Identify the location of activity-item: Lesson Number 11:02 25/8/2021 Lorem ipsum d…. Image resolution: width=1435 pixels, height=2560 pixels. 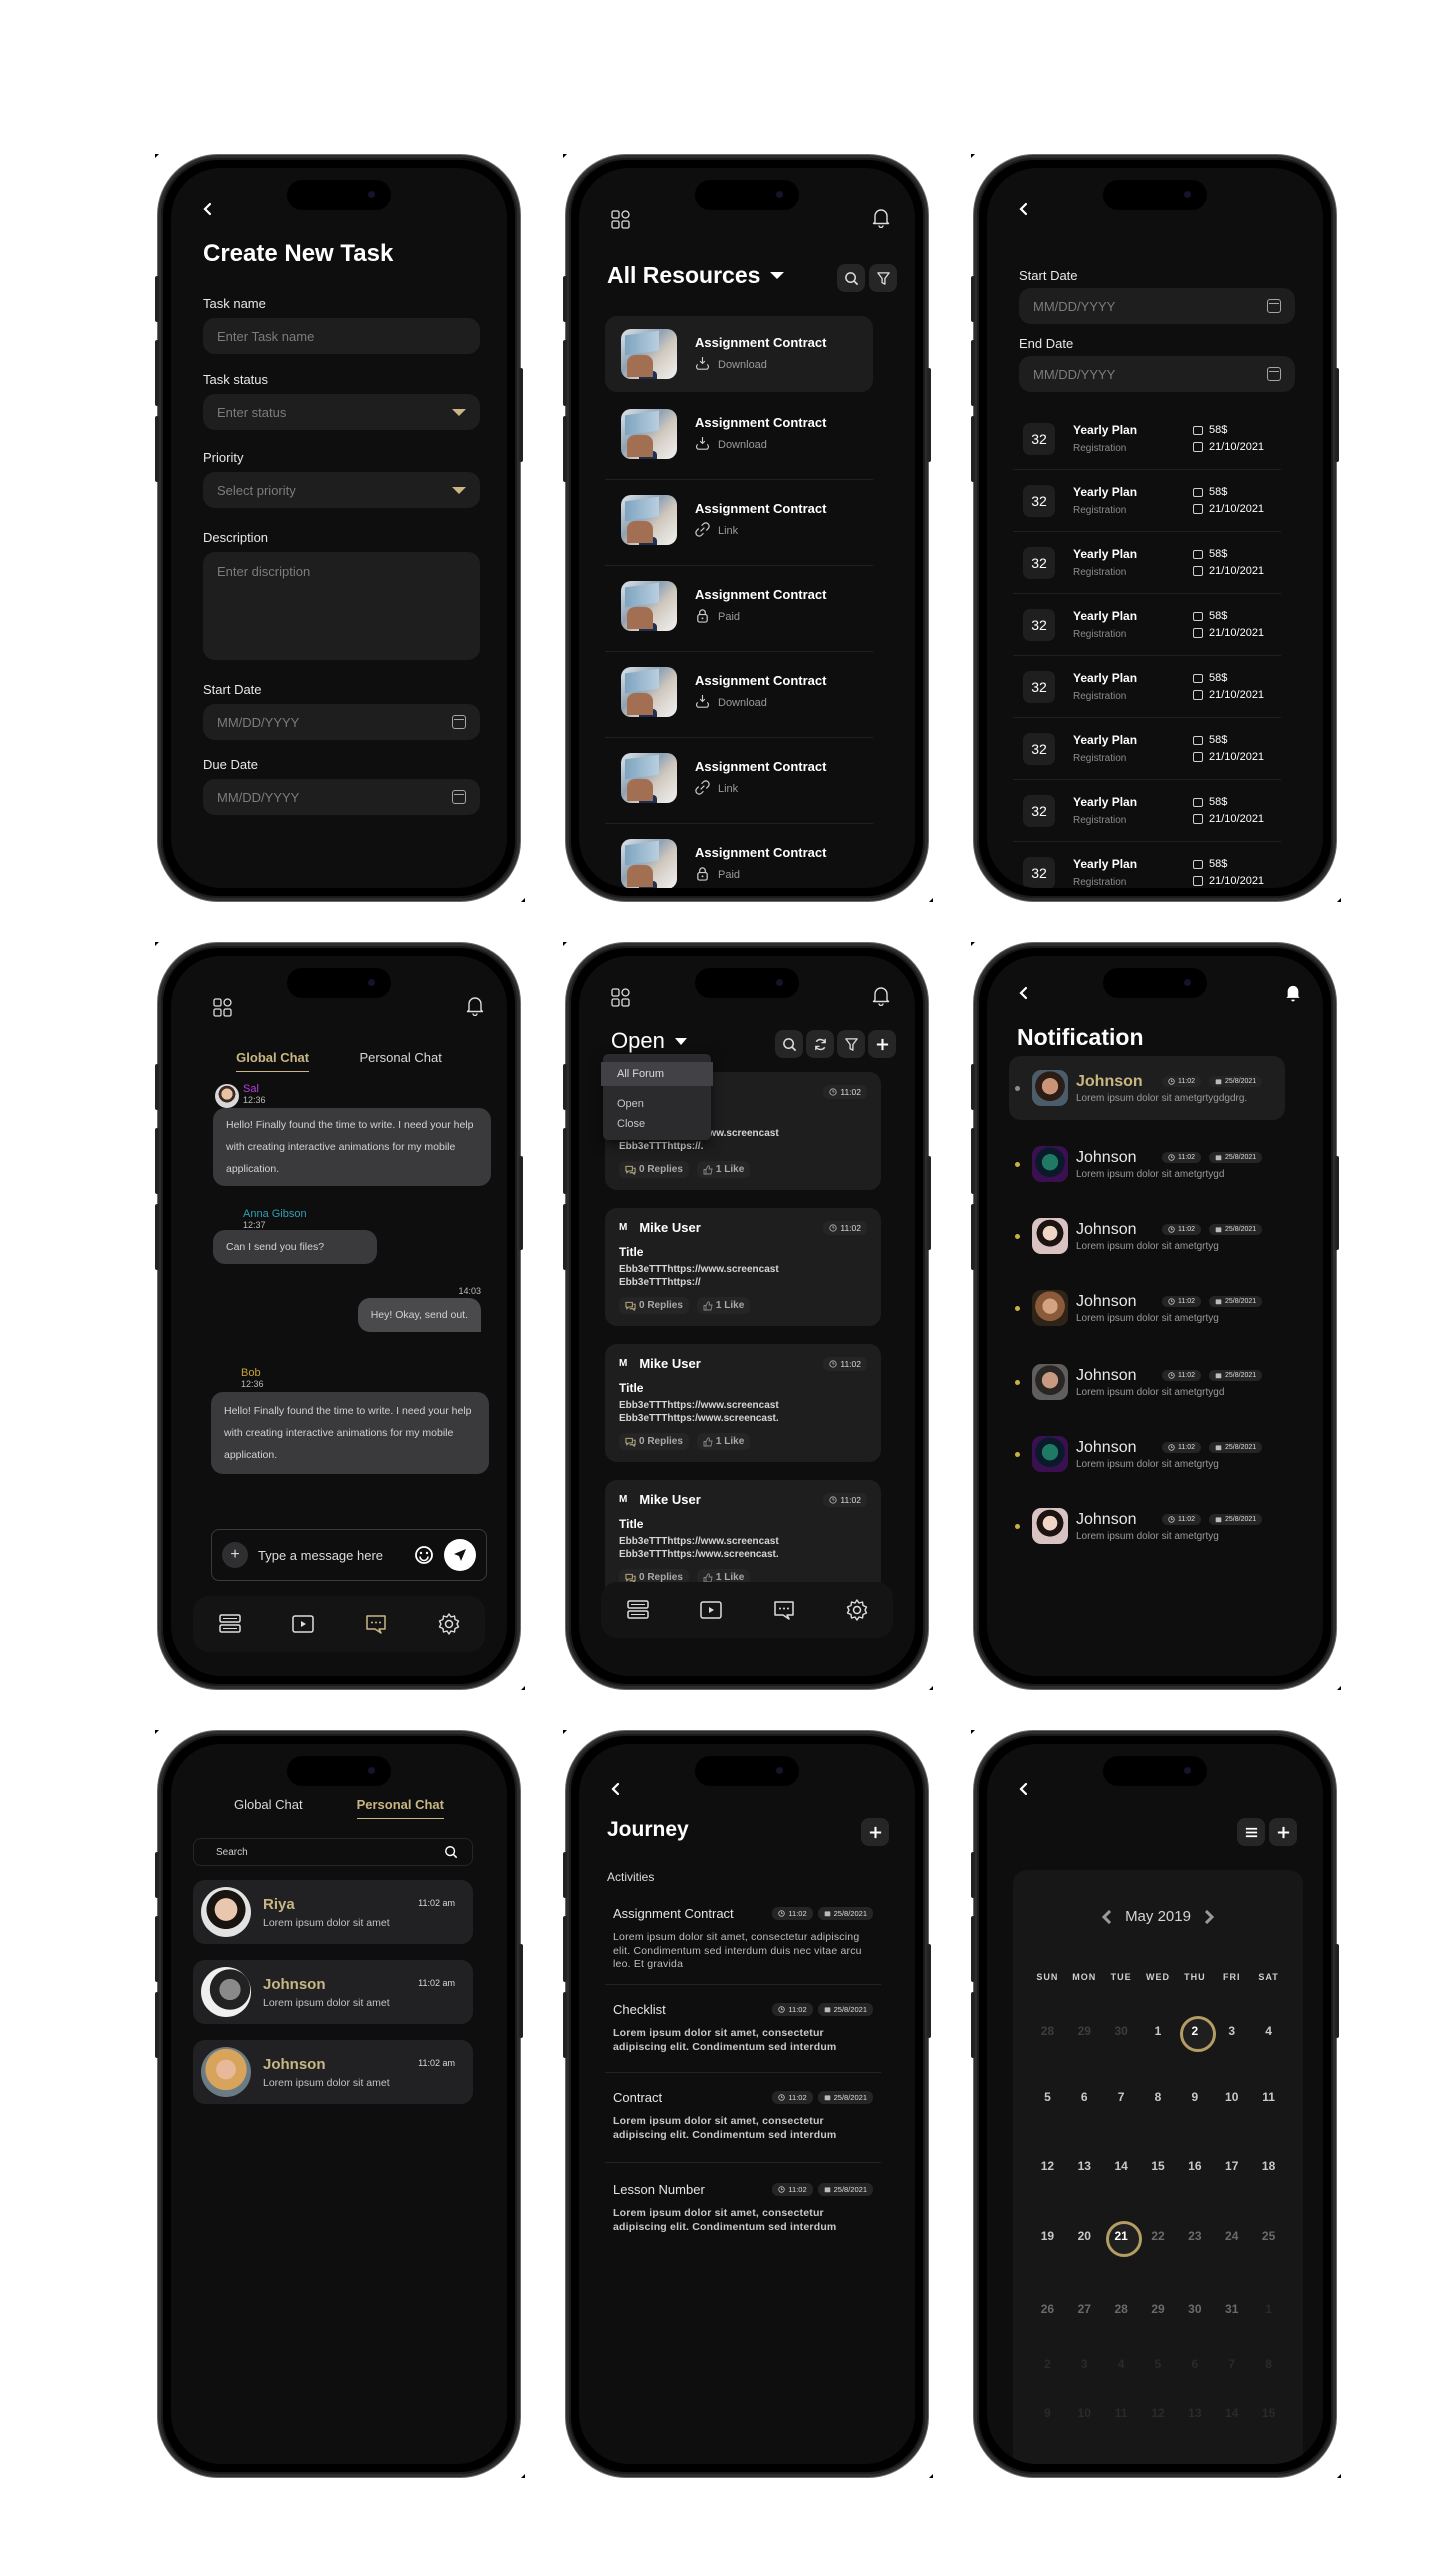
(743, 2208).